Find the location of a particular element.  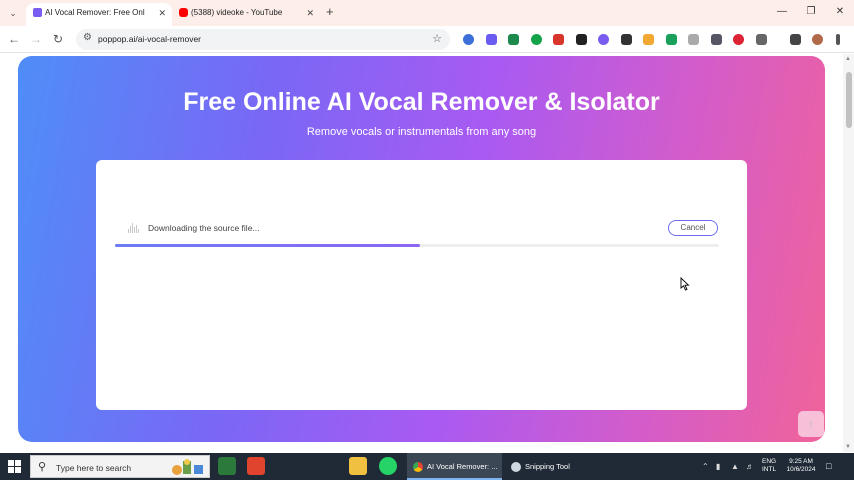

address-bar: ⚙ poppop.ai/ai-vocal-remover ☆ is located at coordinates (263, 39).